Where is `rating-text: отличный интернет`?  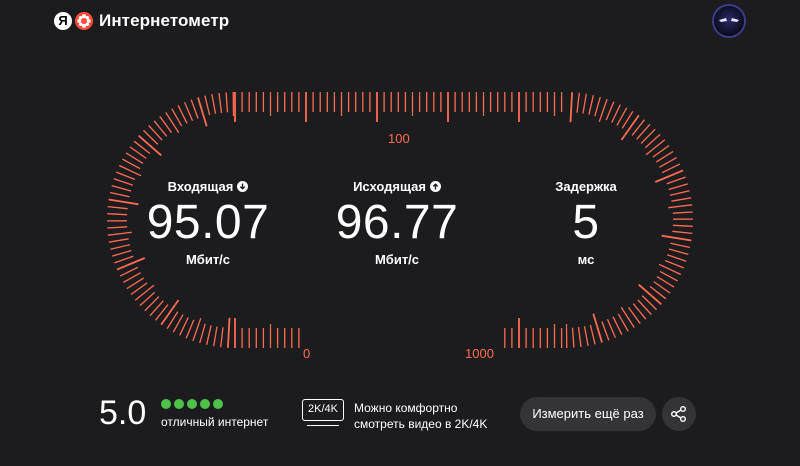 rating-text: отличный интернет is located at coordinates (215, 422).